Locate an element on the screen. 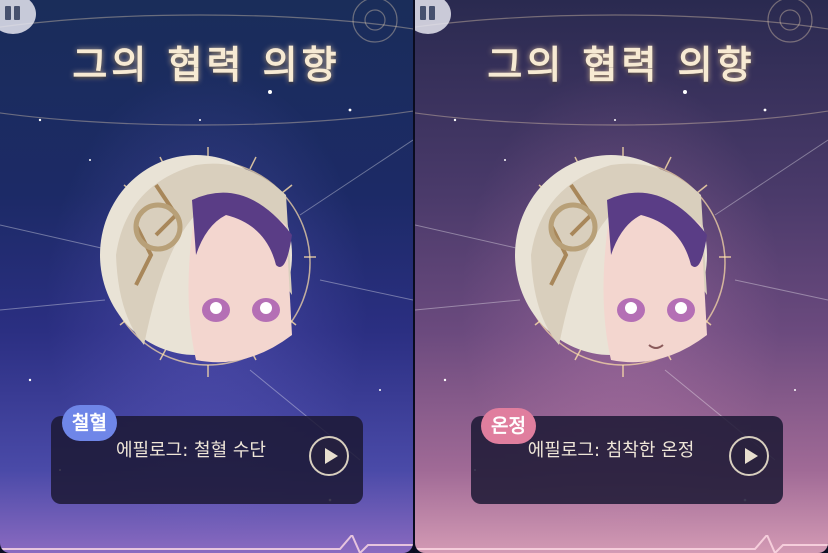  dialog-text: 에필로그: 철혈 수단 is located at coordinates (191, 450).